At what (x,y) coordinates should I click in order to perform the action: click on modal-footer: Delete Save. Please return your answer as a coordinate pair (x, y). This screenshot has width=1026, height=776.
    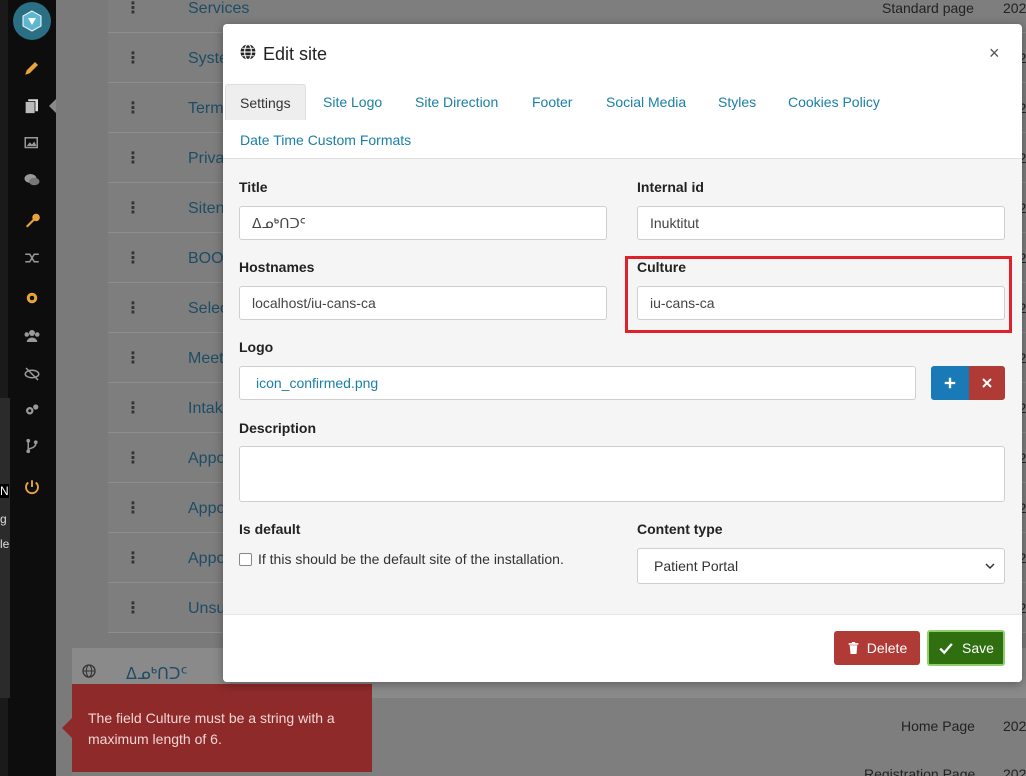
    Looking at the image, I should click on (622, 648).